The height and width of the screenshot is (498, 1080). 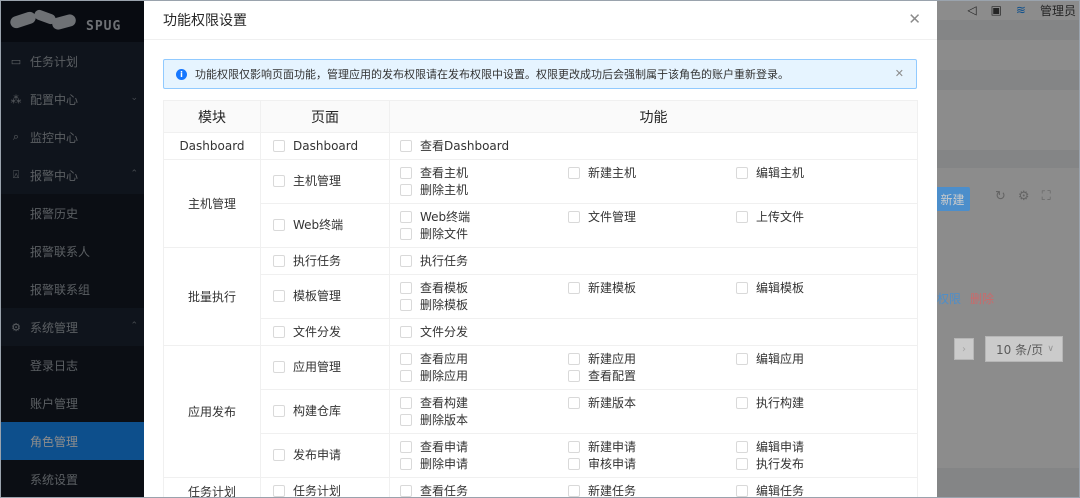 What do you see at coordinates (484, 217) in the screenshot?
I see `function-checkbox: Web终端` at bounding box center [484, 217].